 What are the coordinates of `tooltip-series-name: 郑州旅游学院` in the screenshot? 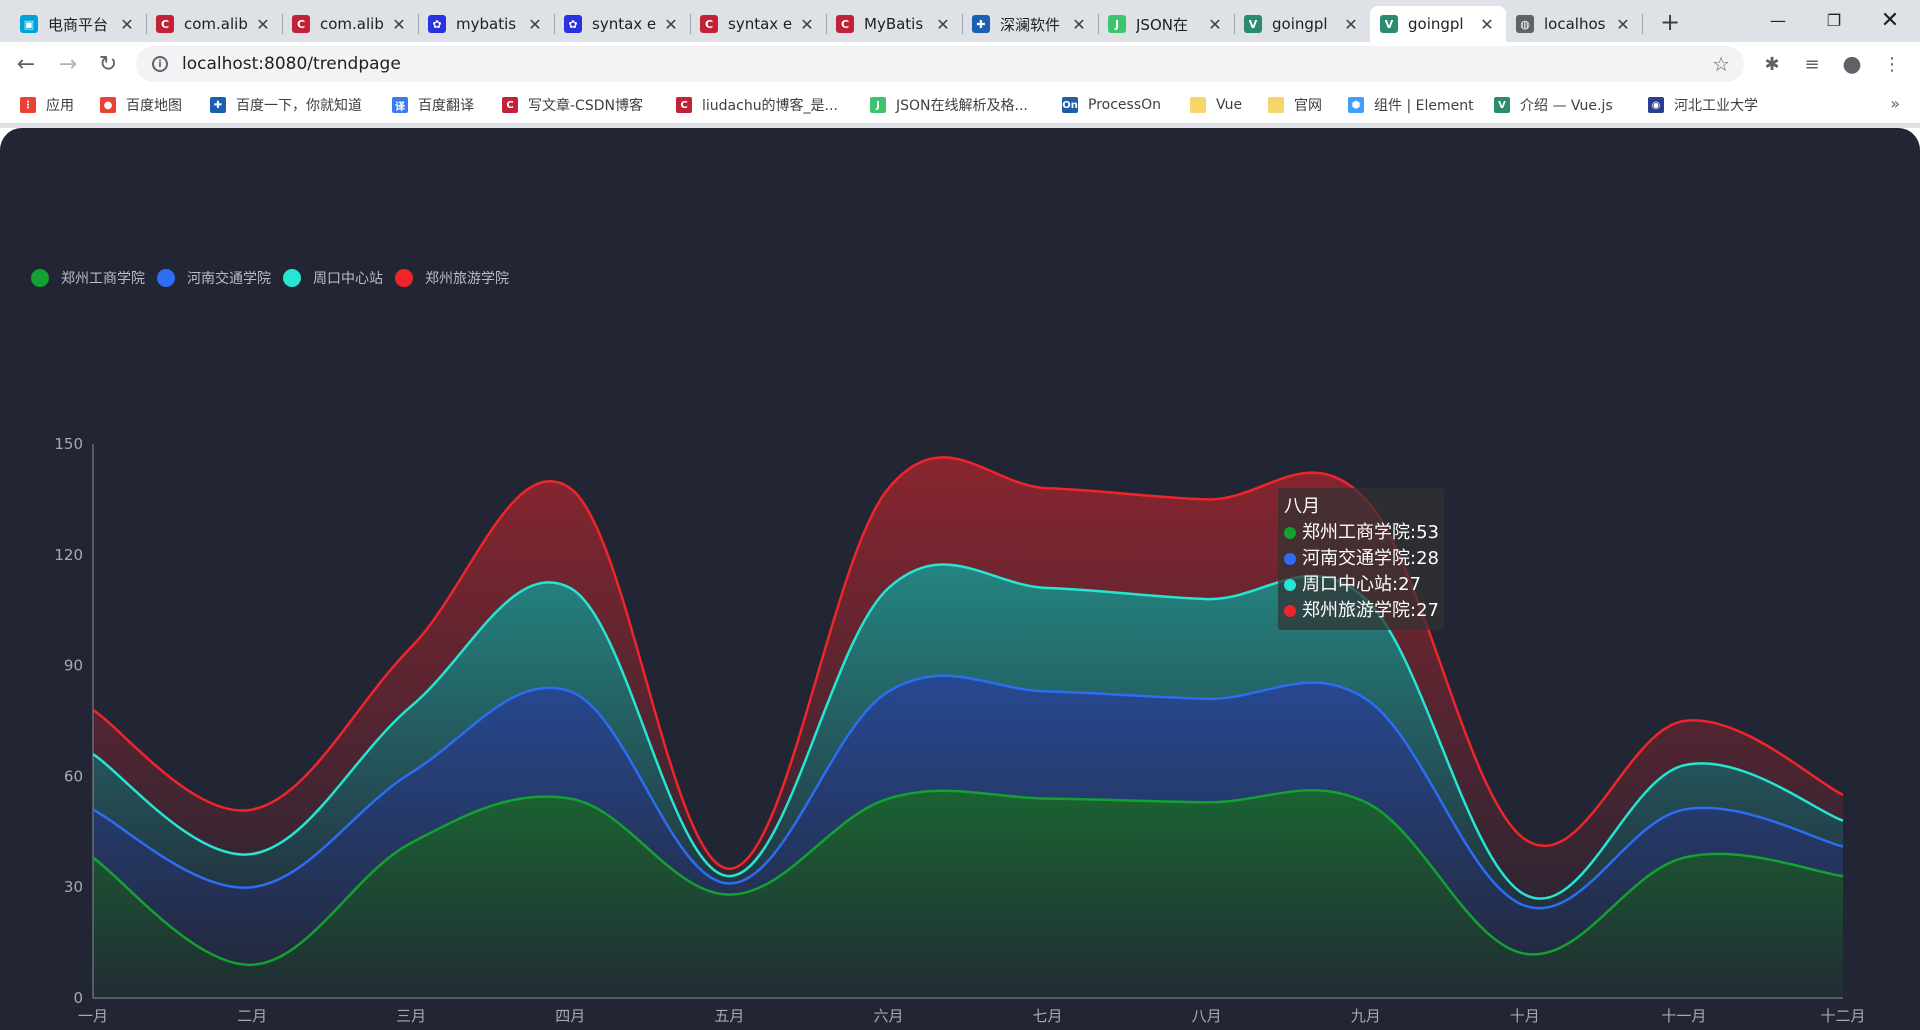 It's located at (1356, 610).